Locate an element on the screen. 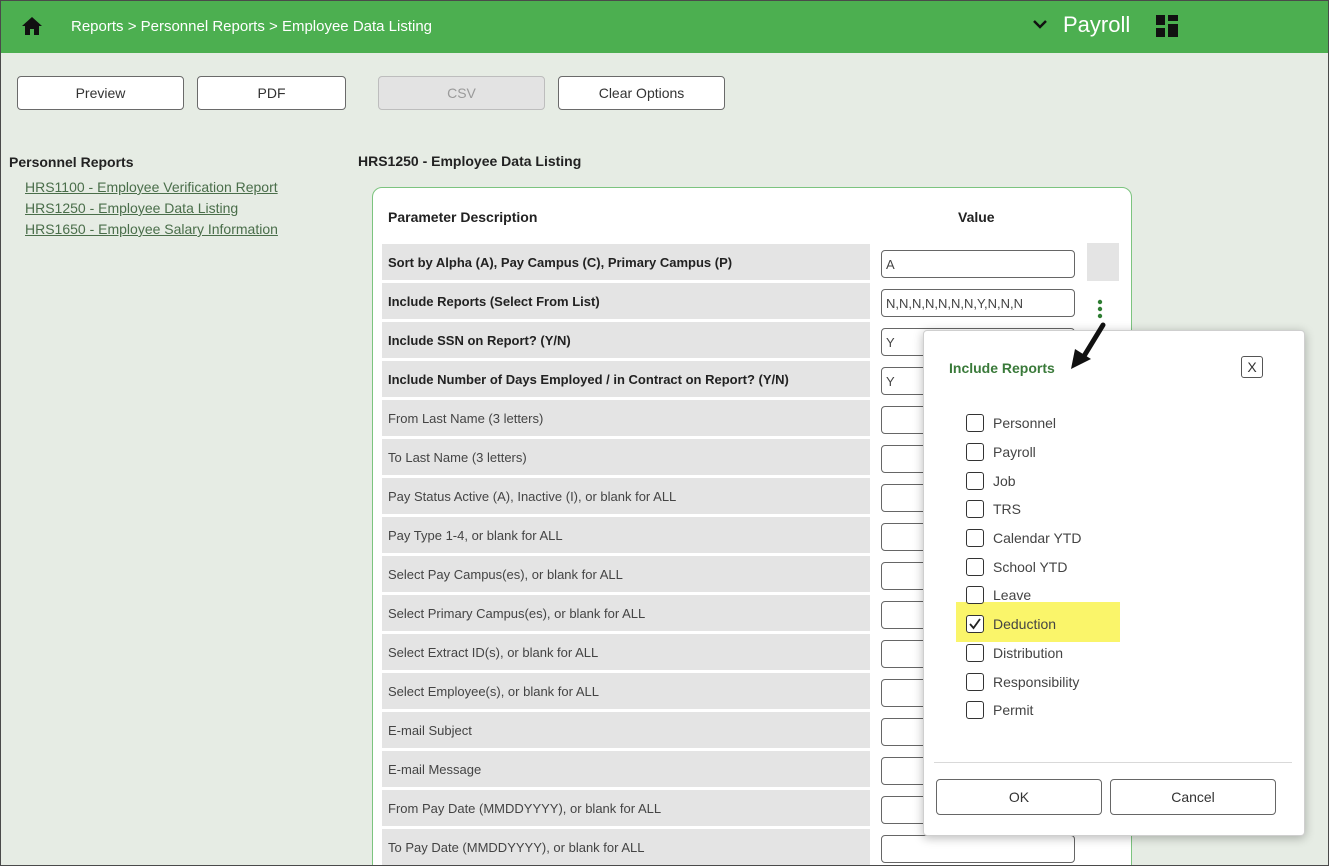 This screenshot has height=866, width=1329. nav-link-hrs1650: HRS1650 - Employee Salary Information is located at coordinates (151, 229).